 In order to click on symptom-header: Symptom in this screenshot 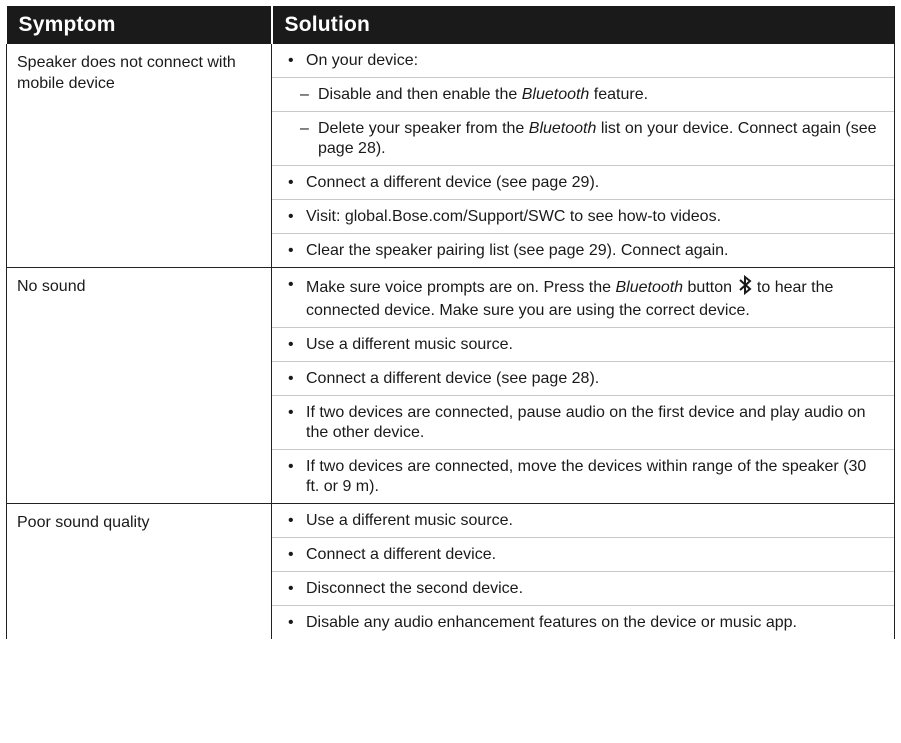, I will do `click(139, 25)`.